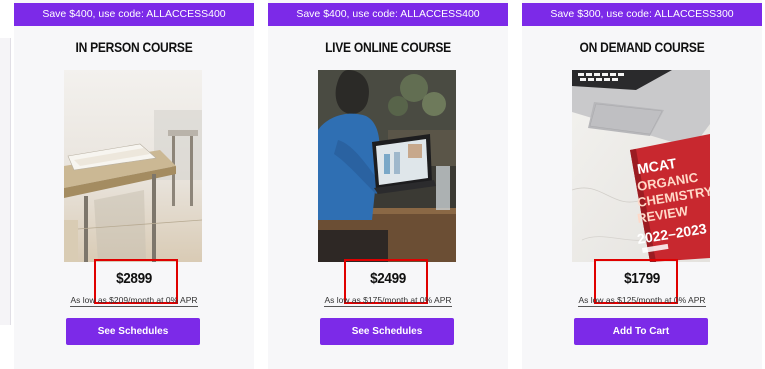 Image resolution: width=765 pixels, height=369 pixels. Describe the element at coordinates (134, 301) in the screenshot. I see `financing-link: As low as $209/month at 0% APR` at that location.